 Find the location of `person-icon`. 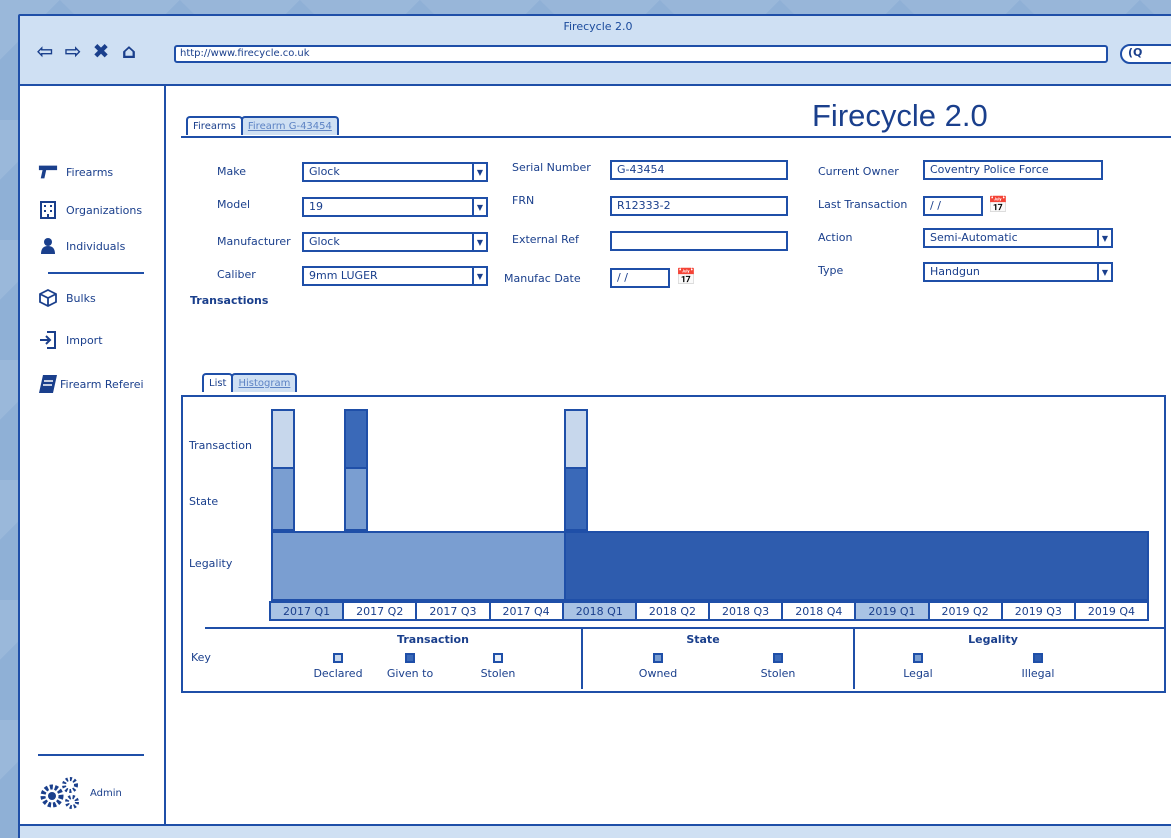

person-icon is located at coordinates (48, 246).